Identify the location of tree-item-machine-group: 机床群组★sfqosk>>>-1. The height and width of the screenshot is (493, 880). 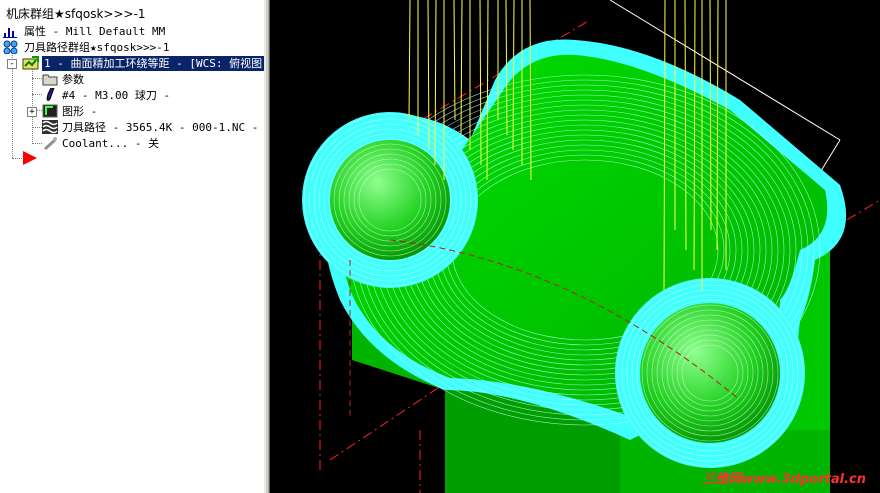
(132, 14).